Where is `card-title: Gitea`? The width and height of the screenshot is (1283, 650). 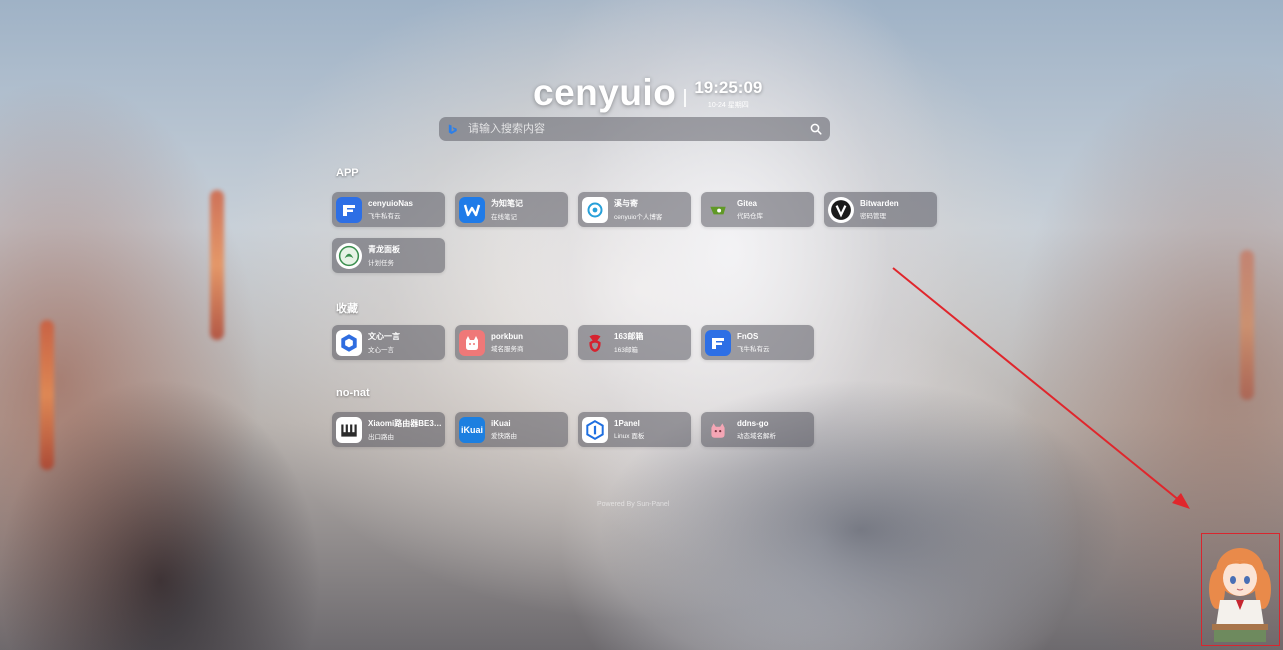
card-title: Gitea is located at coordinates (747, 203).